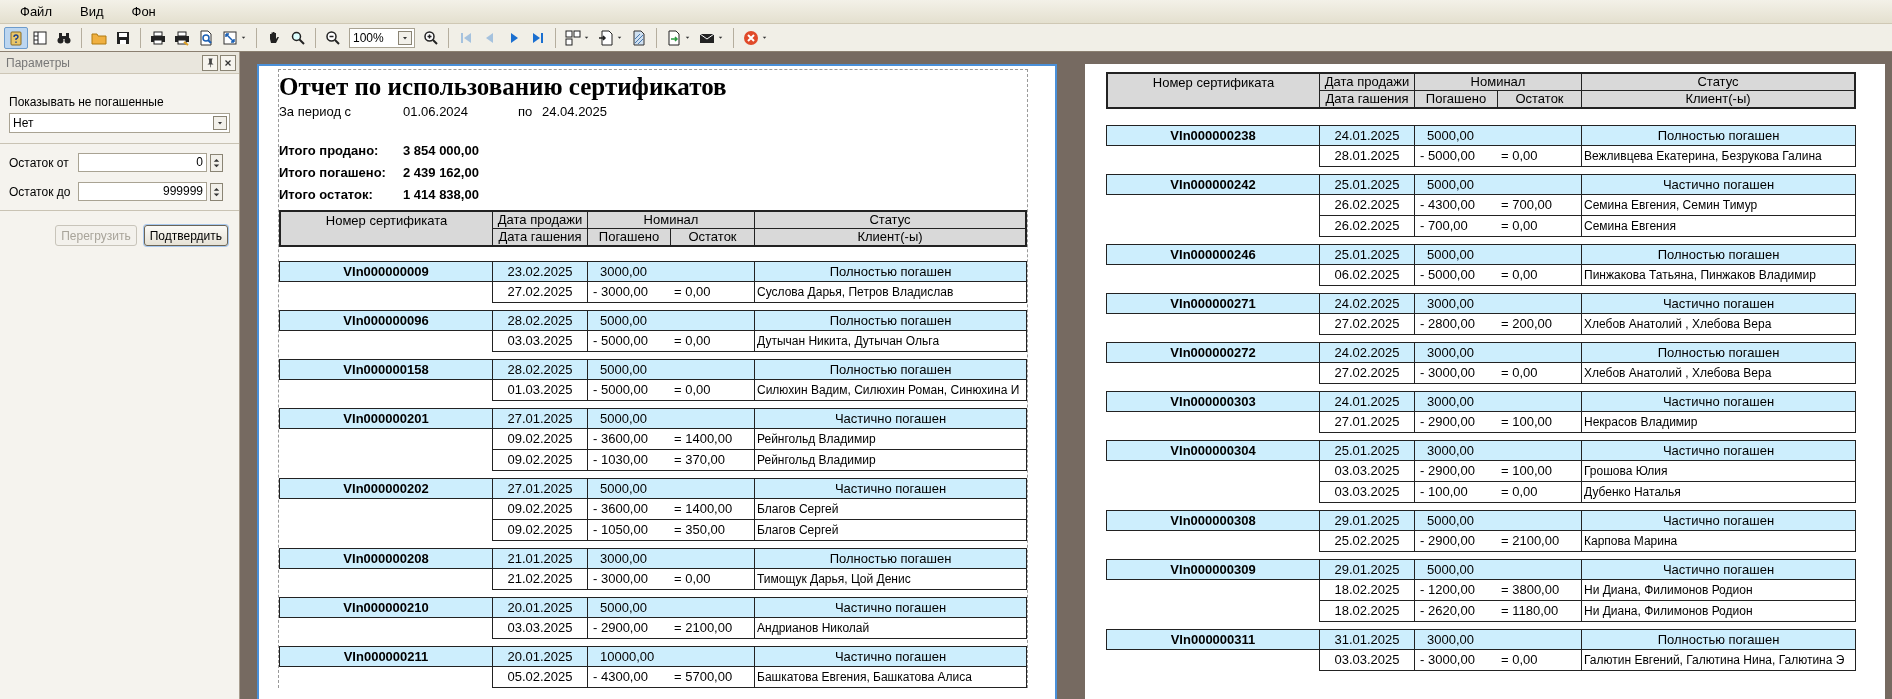 The image size is (1892, 699). Describe the element at coordinates (1367, 492) in the screenshot. I see `date-cell: 03.03.2025` at that location.